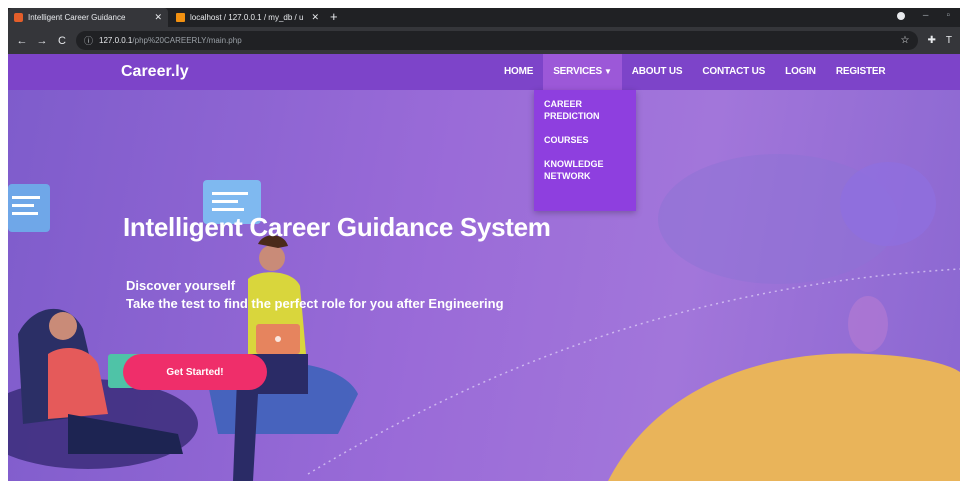 The height and width of the screenshot is (481, 964). What do you see at coordinates (78, 383) in the screenshot?
I see `person-shirt-shape` at bounding box center [78, 383].